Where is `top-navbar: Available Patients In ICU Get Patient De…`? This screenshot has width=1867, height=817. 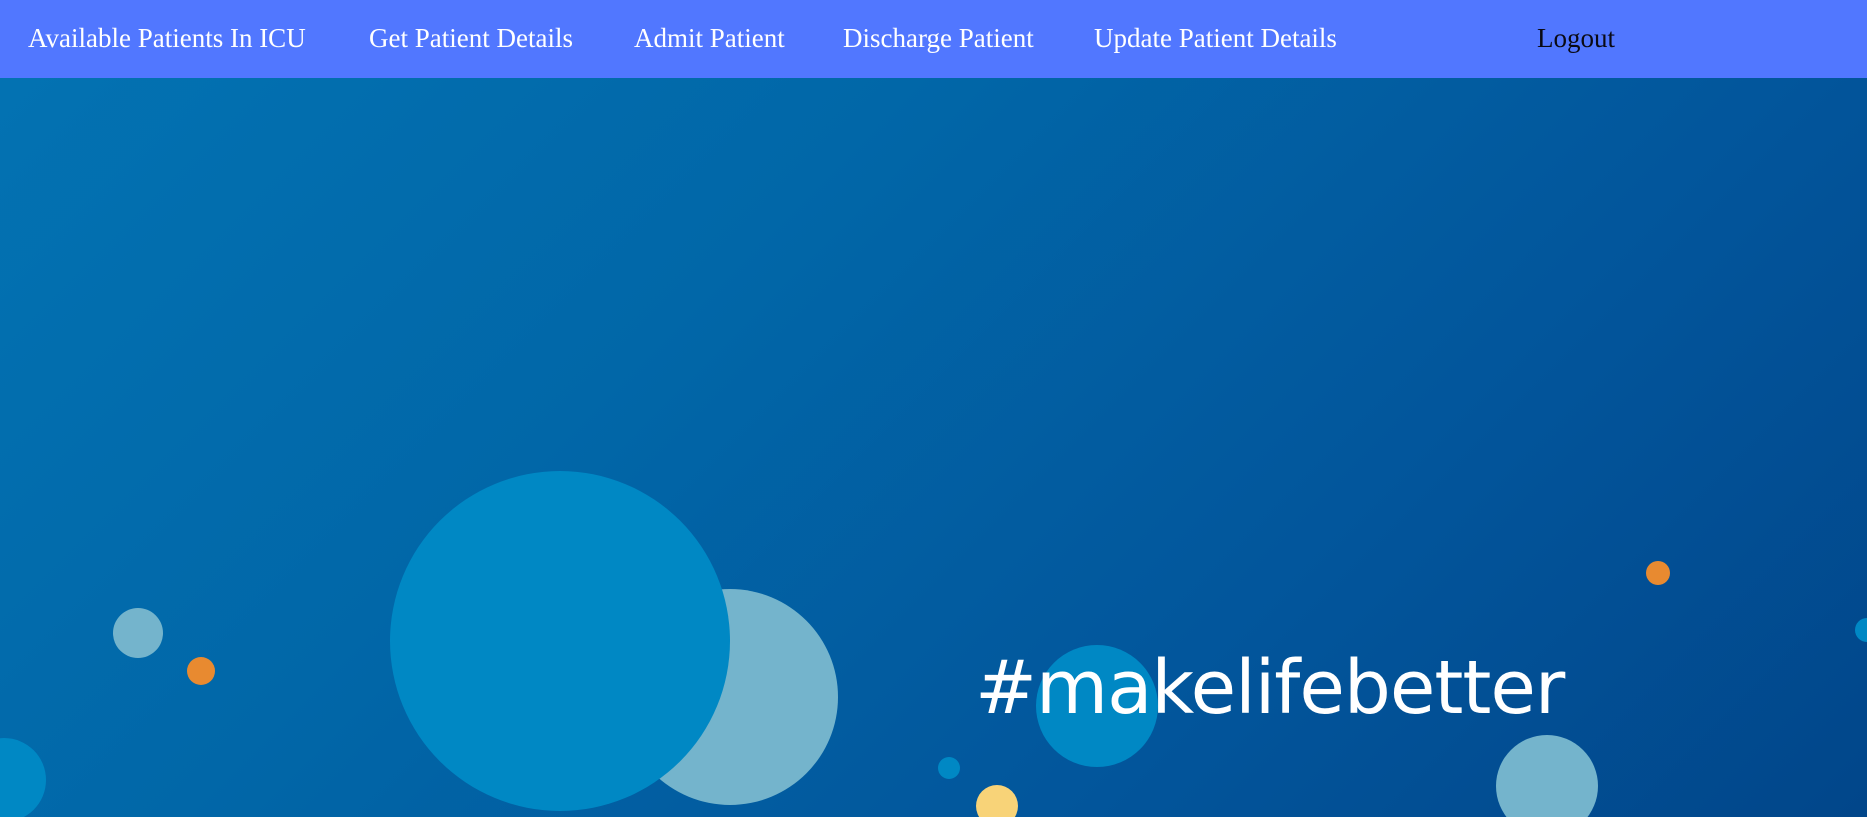 top-navbar: Available Patients In ICU Get Patient De… is located at coordinates (933, 39).